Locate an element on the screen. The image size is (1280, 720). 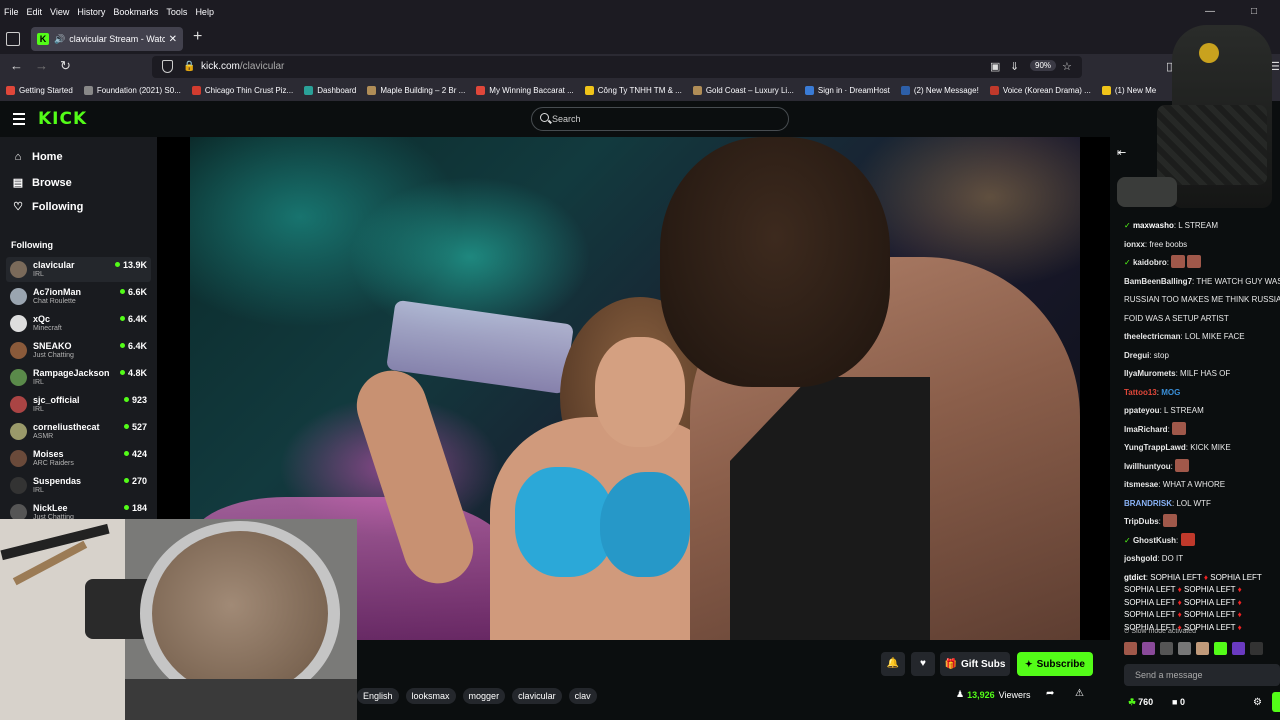
channel-item: corneliusthecat ASMR 527 is located at coordinates (78, 431).